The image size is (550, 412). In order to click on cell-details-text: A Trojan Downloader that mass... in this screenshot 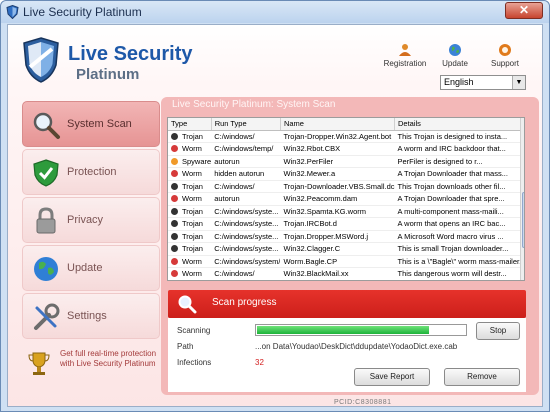, I will do `click(452, 174)`.